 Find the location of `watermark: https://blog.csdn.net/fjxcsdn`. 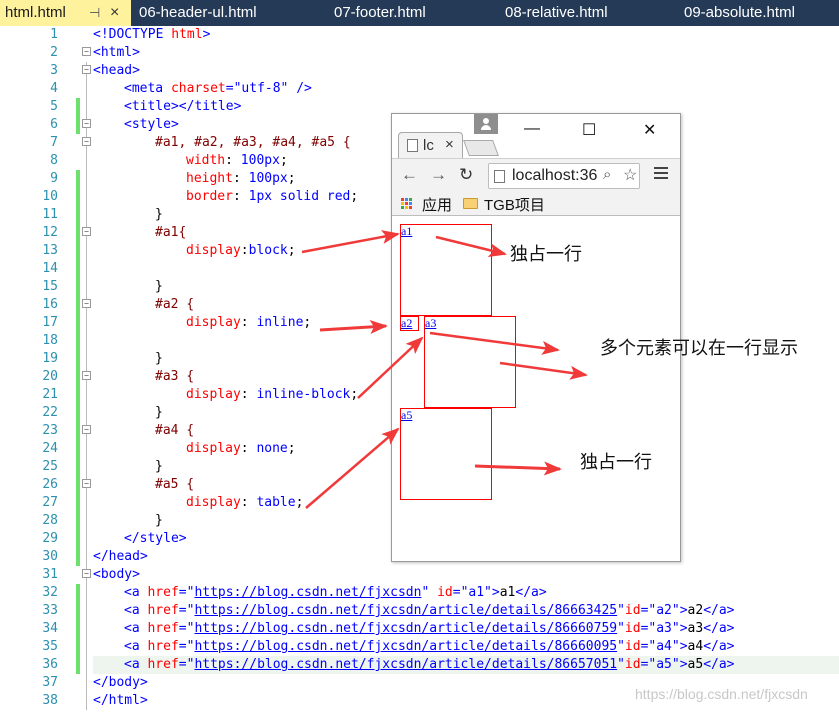

watermark: https://blog.csdn.net/fjxcsdn is located at coordinates (721, 694).